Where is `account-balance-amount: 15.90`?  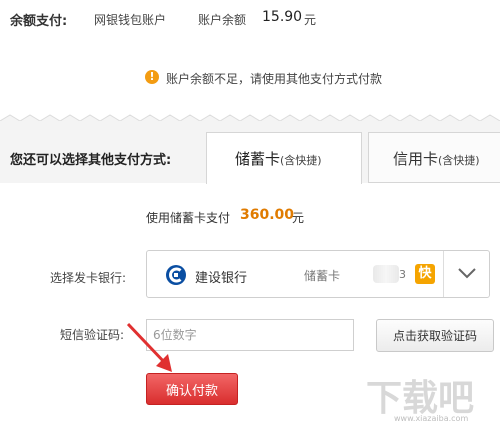 account-balance-amount: 15.90 is located at coordinates (282, 17).